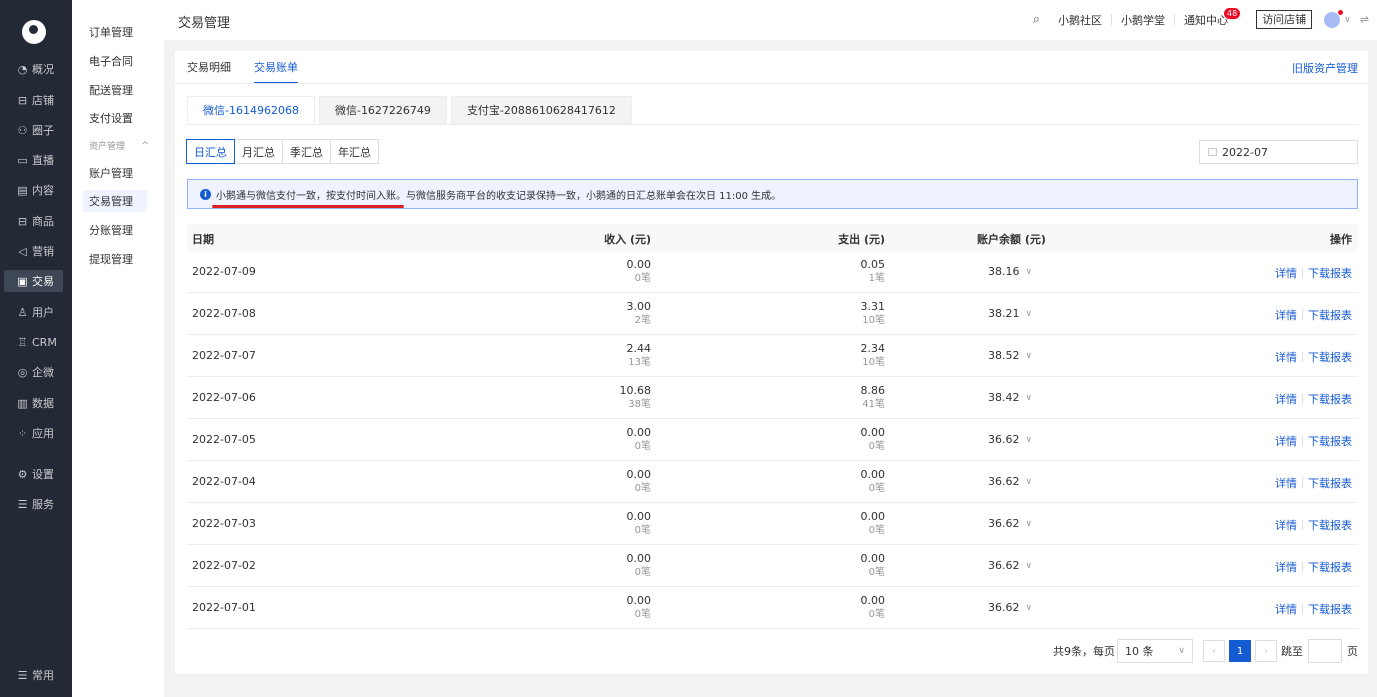  Describe the element at coordinates (115, 32) in the screenshot. I see `subnav-item-0: 订单管理` at that location.